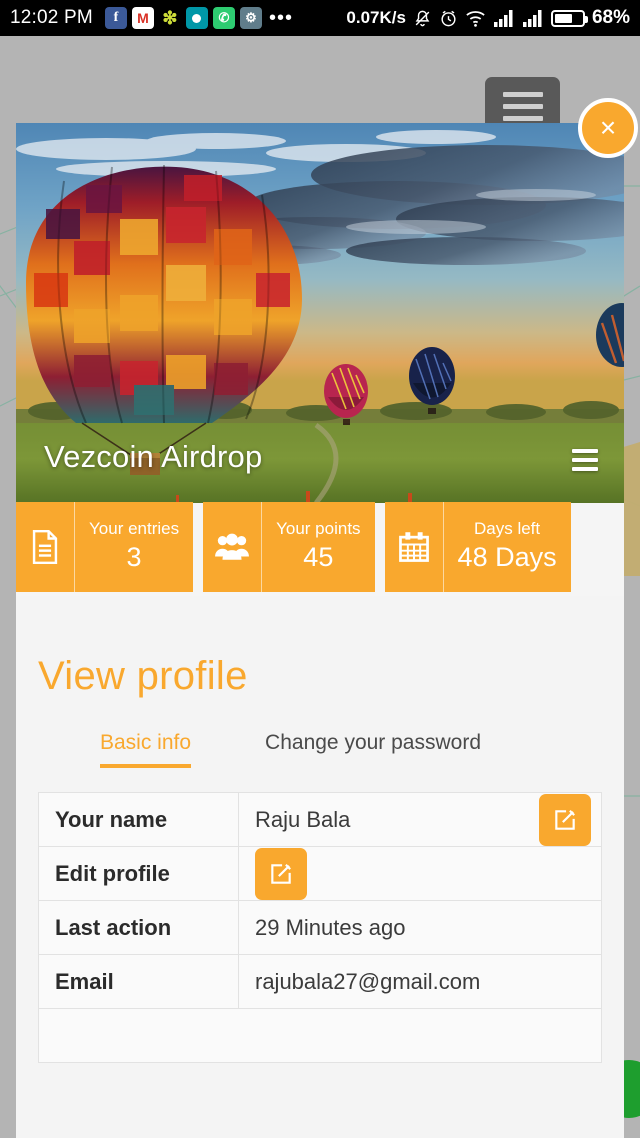  Describe the element at coordinates (138, 873) in the screenshot. I see `row-label: Edit profile` at that location.